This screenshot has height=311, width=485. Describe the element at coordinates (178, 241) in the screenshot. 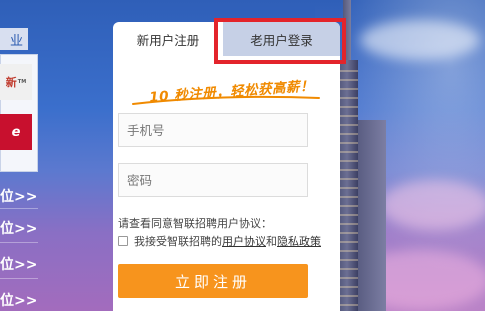

I see `agreement-prefix: 我接受智联招聘的` at that location.